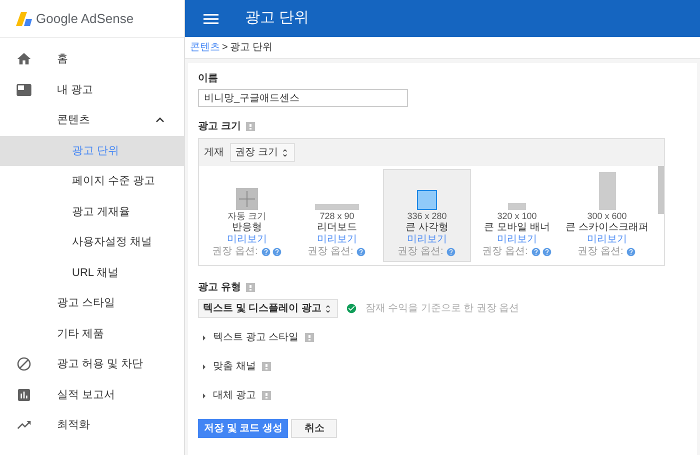  Describe the element at coordinates (517, 228) in the screenshot. I see `size-name: 큰 모바일 배너` at that location.